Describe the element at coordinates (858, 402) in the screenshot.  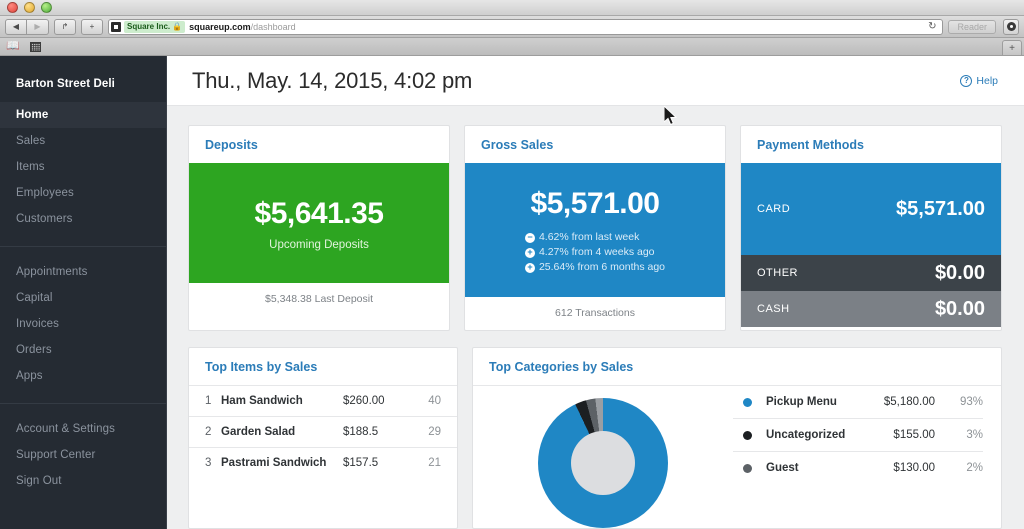
I see `legend-item: Pickup Menu $5,180.00 93%` at that location.